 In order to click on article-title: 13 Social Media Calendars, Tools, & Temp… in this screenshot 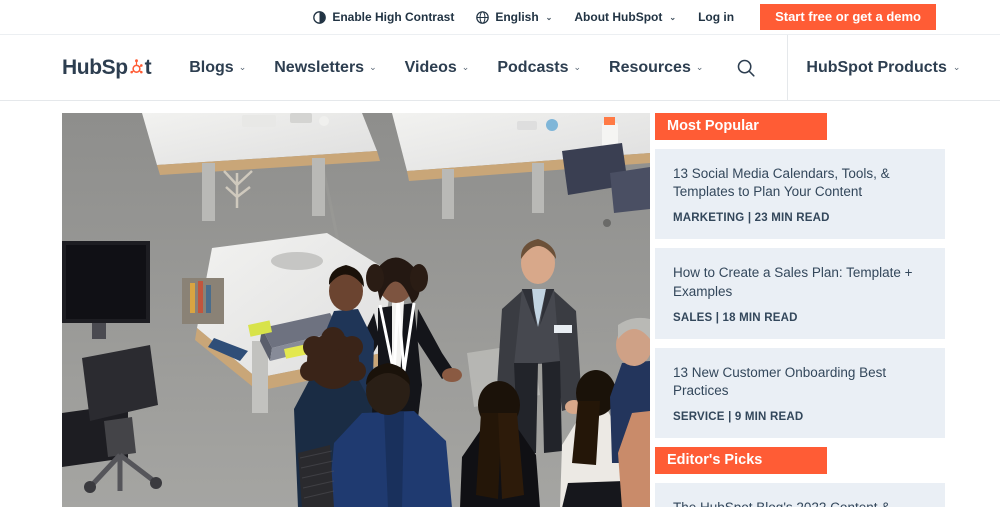, I will do `click(781, 183)`.